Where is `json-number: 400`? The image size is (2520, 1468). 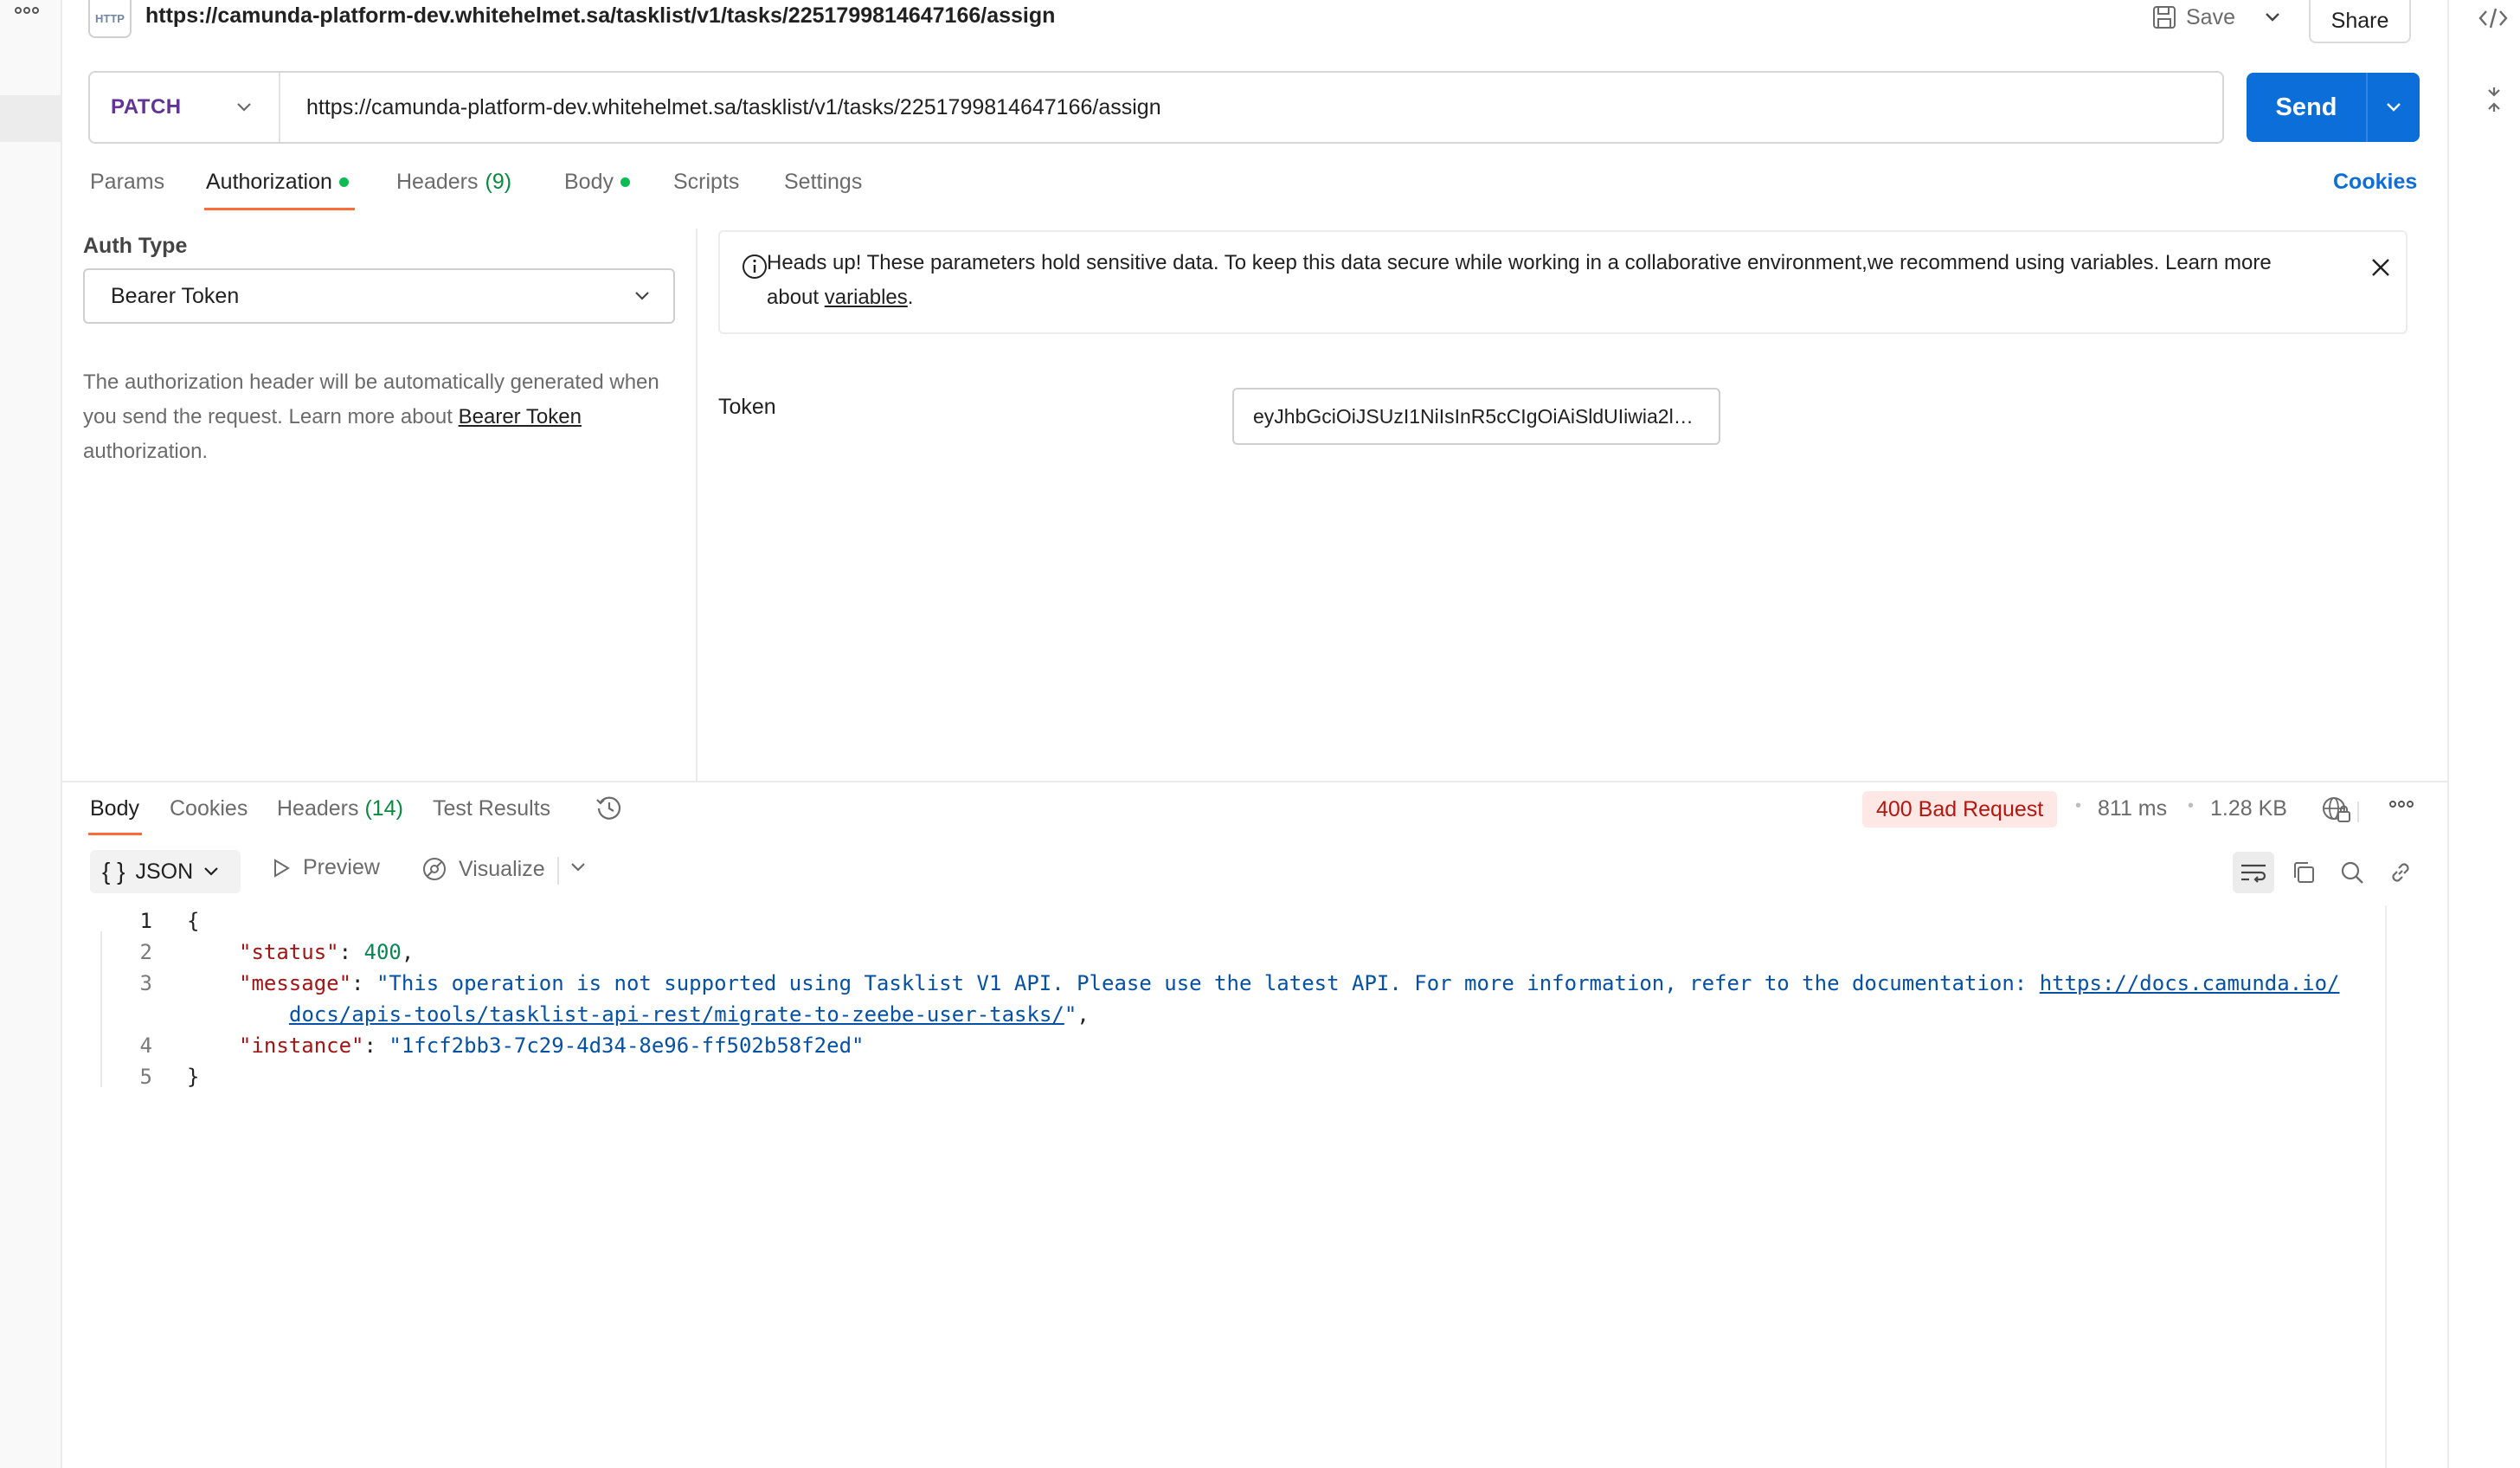 json-number: 400 is located at coordinates (382, 952).